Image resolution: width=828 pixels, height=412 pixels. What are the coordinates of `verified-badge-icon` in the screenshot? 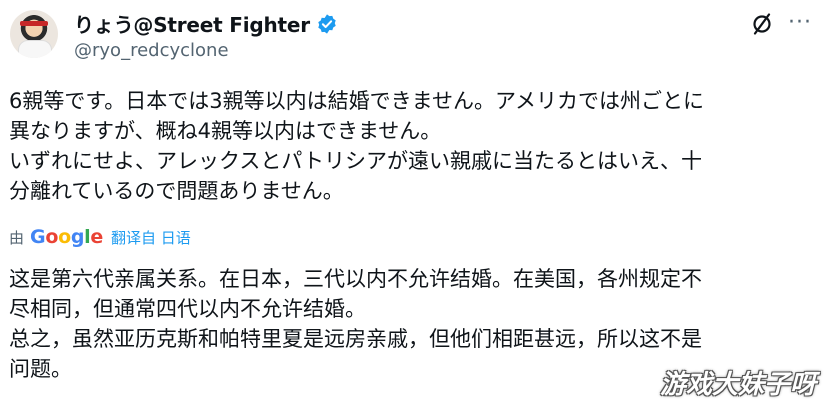 It's located at (327, 23).